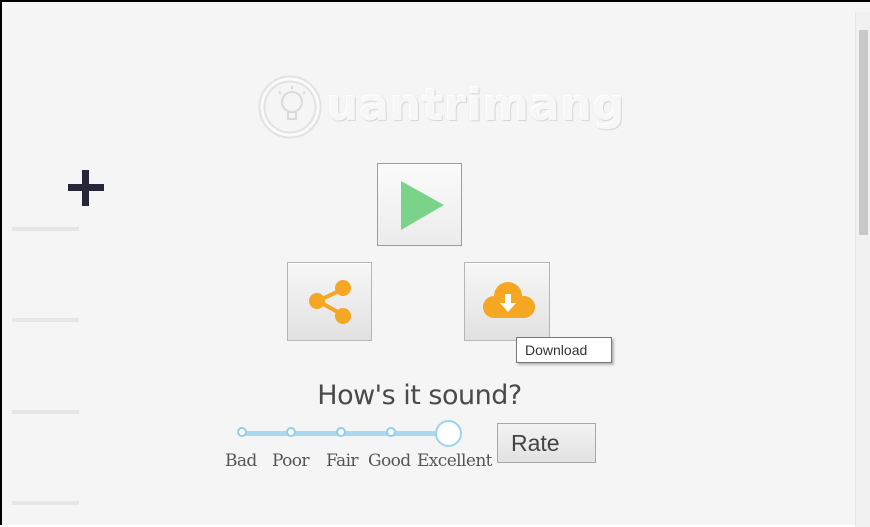 The height and width of the screenshot is (527, 870). I want to click on rating-option-fair, so click(341, 432).